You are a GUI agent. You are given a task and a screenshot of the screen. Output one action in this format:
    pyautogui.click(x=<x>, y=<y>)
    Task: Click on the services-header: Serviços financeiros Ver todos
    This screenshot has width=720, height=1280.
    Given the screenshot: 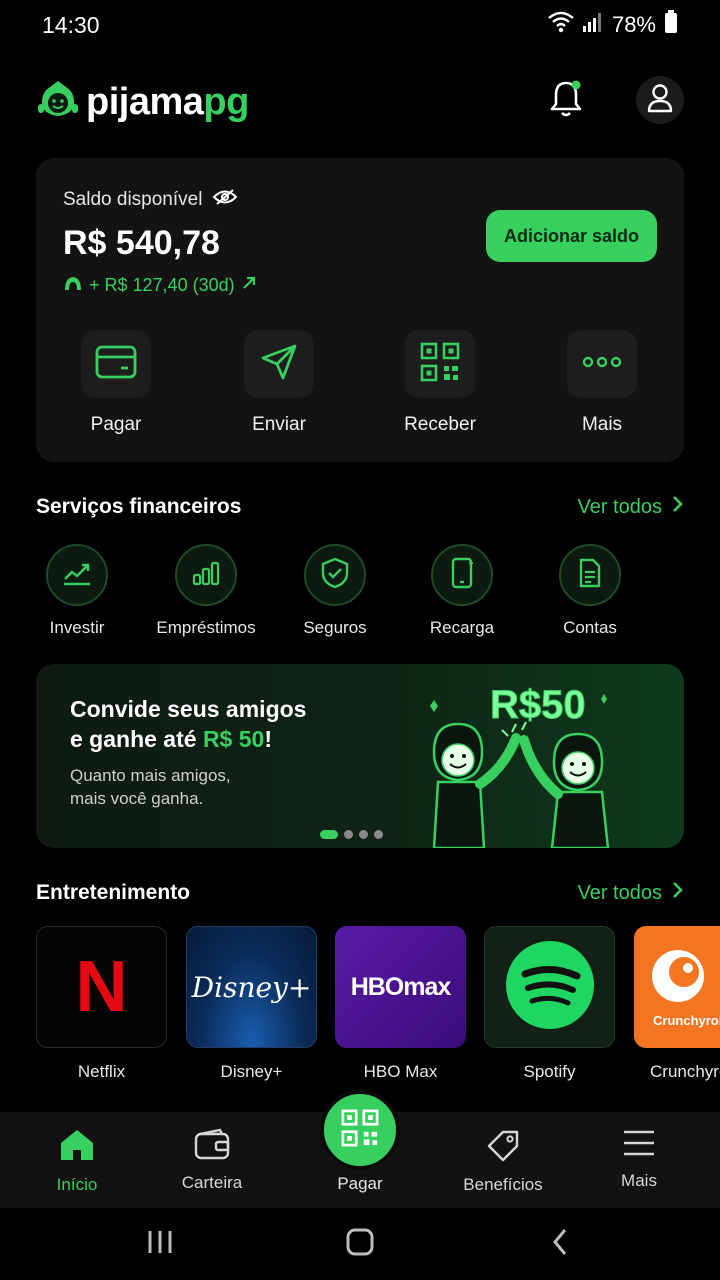 What is the action you would take?
    pyautogui.click(x=360, y=510)
    